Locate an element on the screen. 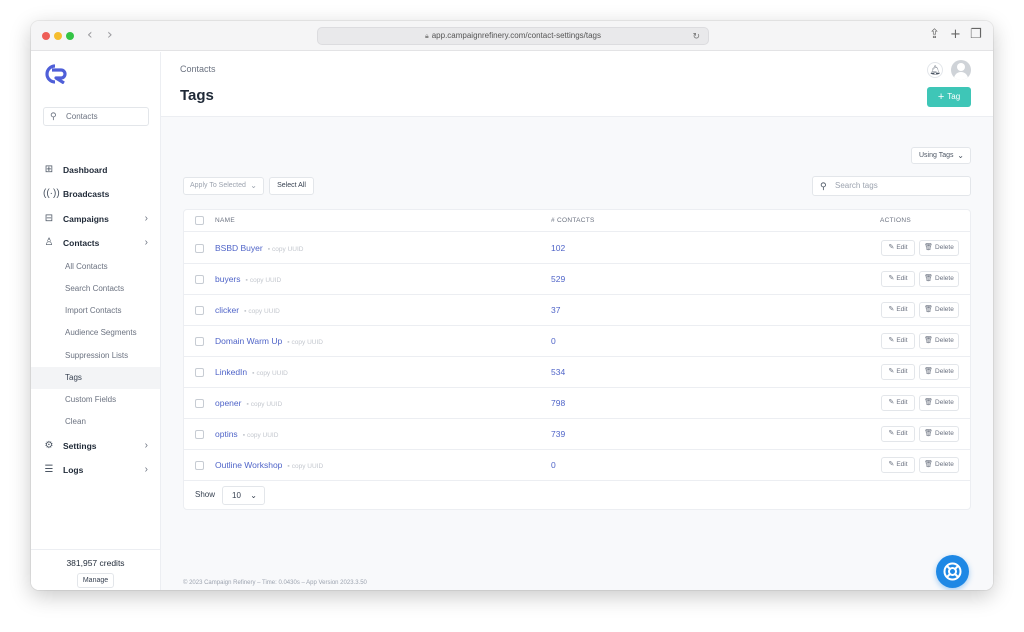 This screenshot has height=632, width=1024. tag-name-link: opener ▪ copy UUID is located at coordinates (248, 404).